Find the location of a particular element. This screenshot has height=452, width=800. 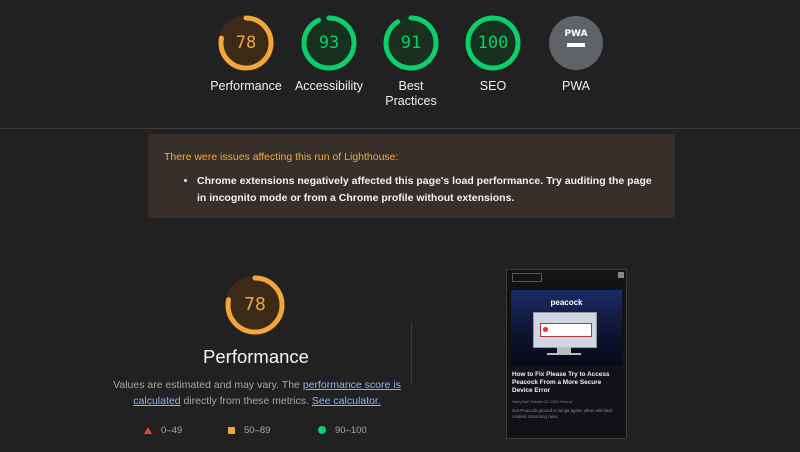

thumbnail-article-meta: Harry Ball October 22, 2022 How to is located at coordinates (542, 402).